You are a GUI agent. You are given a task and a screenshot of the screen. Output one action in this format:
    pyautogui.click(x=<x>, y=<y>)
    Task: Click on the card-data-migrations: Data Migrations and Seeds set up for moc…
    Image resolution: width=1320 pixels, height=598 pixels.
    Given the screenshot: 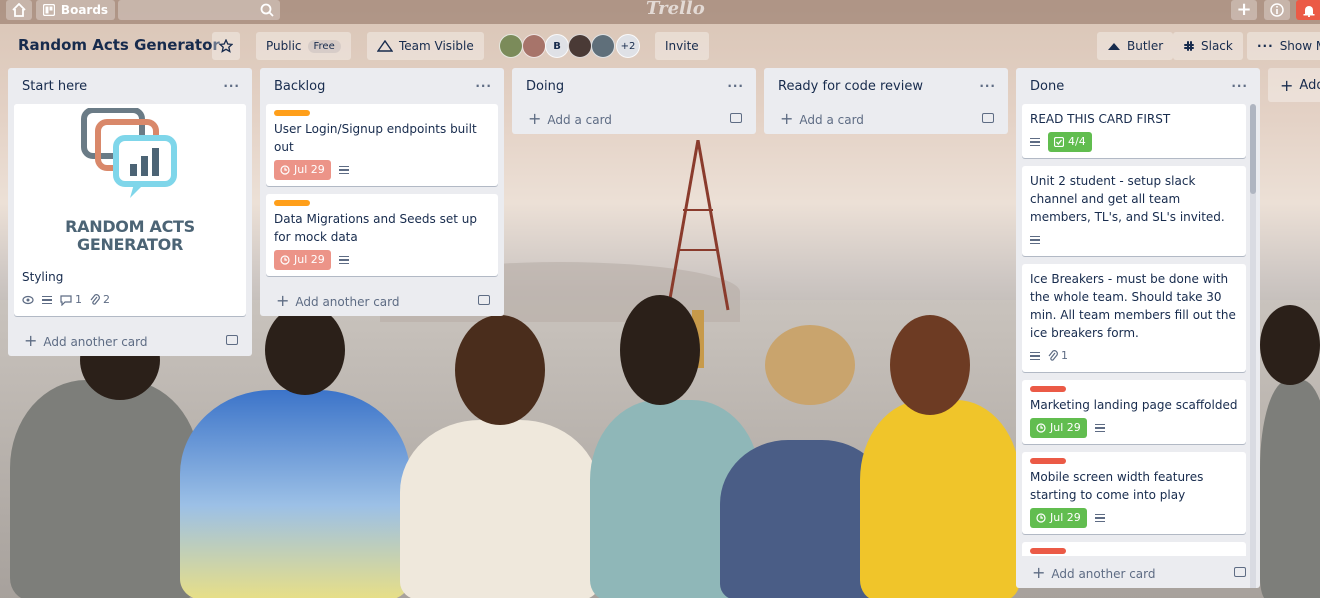 What is the action you would take?
    pyautogui.click(x=382, y=235)
    